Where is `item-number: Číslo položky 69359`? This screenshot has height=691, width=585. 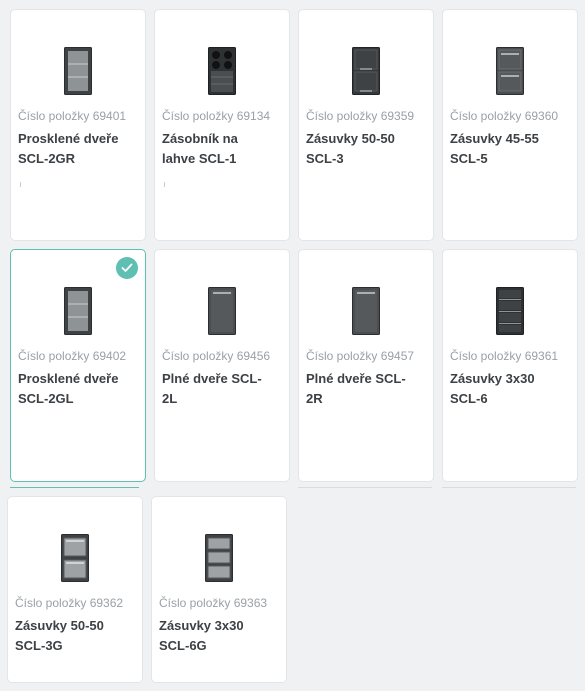 item-number: Číslo položky 69359 is located at coordinates (360, 116).